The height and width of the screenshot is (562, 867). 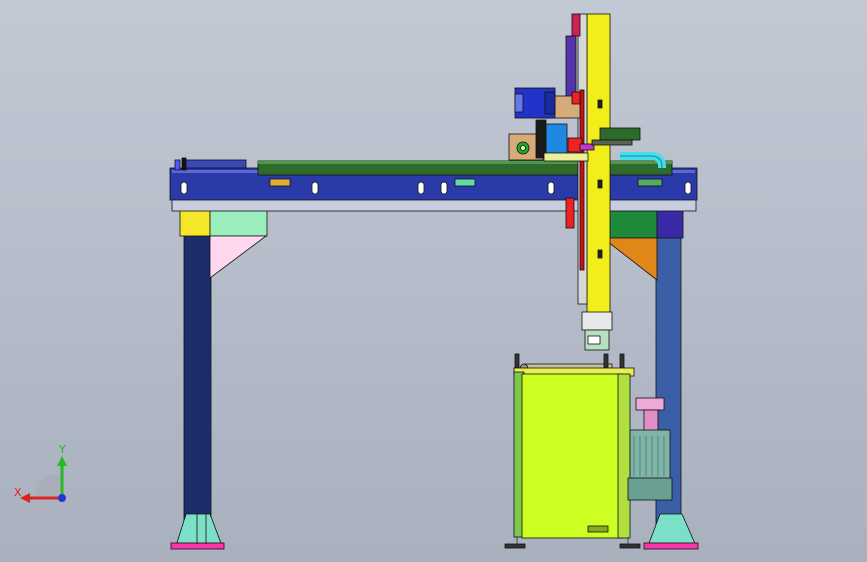 I want to click on y-axis-arrowhead, so click(x=62, y=461).